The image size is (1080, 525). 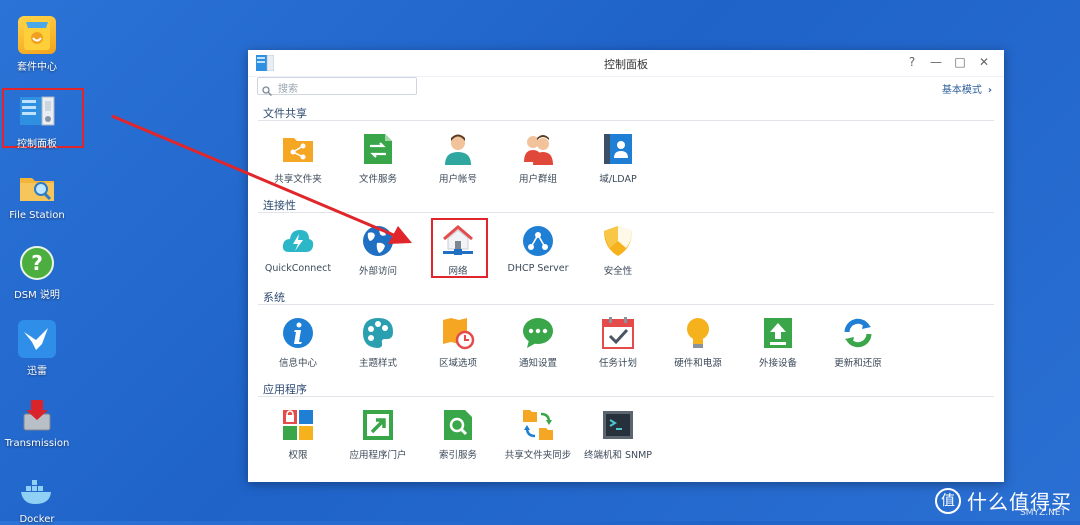 What do you see at coordinates (37, 112) in the screenshot?
I see `control-panel-icon` at bounding box center [37, 112].